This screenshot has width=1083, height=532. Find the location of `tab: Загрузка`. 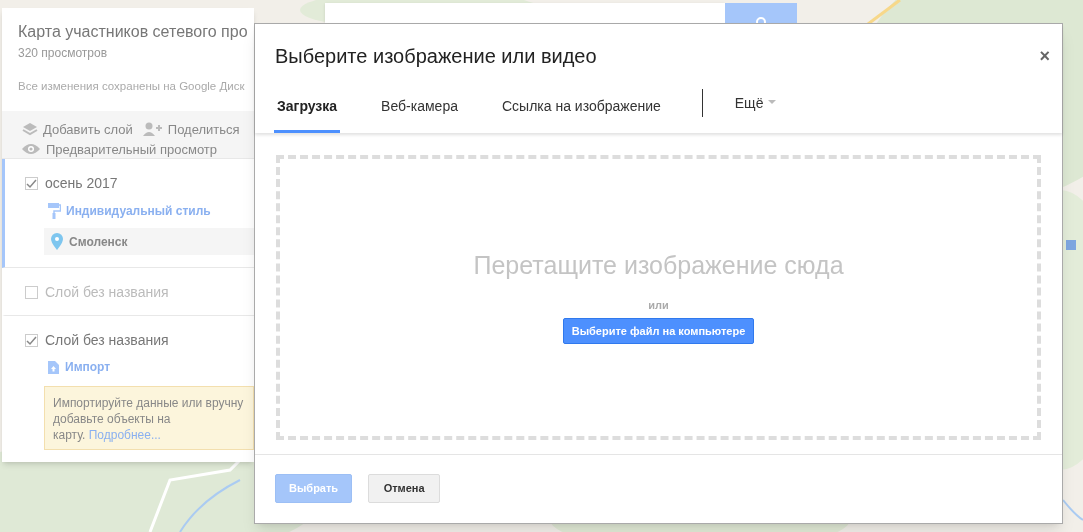

tab: Загрузка is located at coordinates (307, 113).